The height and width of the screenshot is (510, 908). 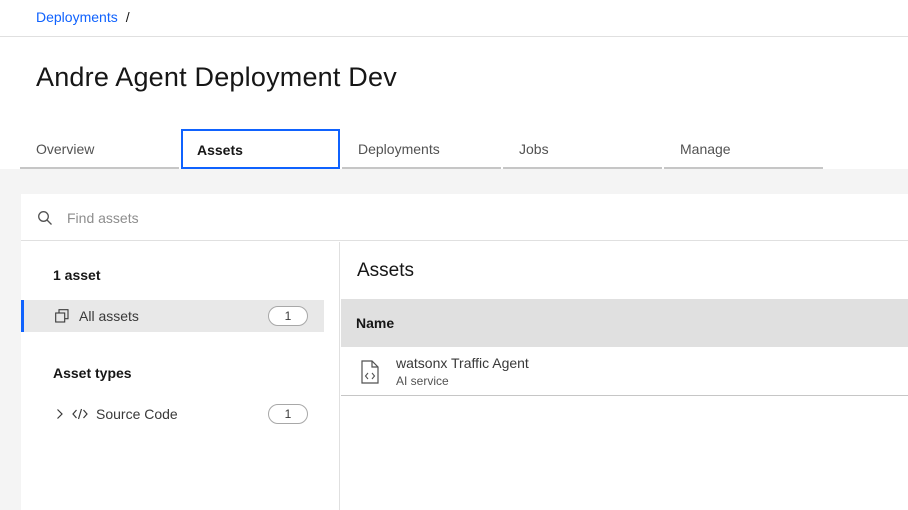 I want to click on filter-source-code: Source Code 1, so click(x=172, y=414).